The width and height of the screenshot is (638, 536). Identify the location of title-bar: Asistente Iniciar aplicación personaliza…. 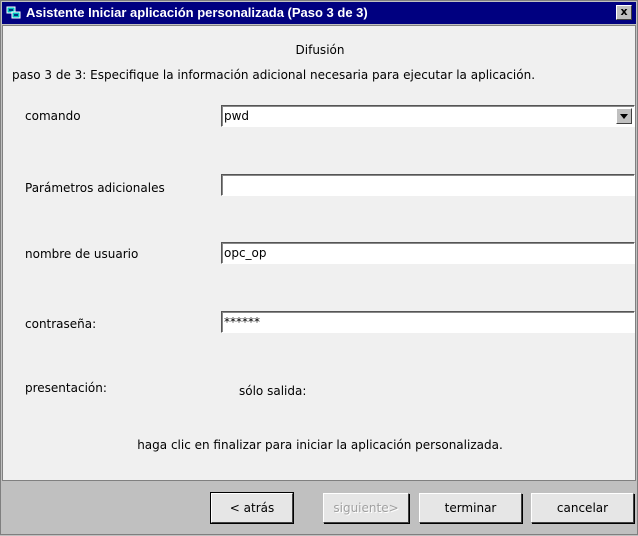
(319, 13).